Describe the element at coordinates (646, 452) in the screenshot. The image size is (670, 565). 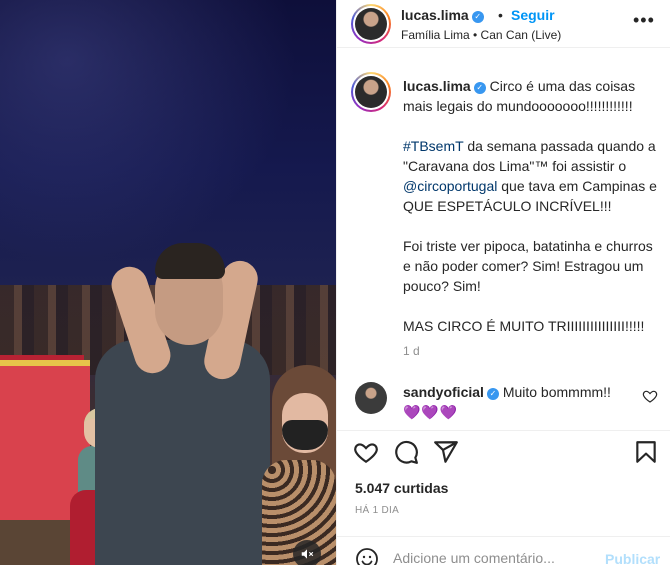
I see `bookmark-icon` at that location.